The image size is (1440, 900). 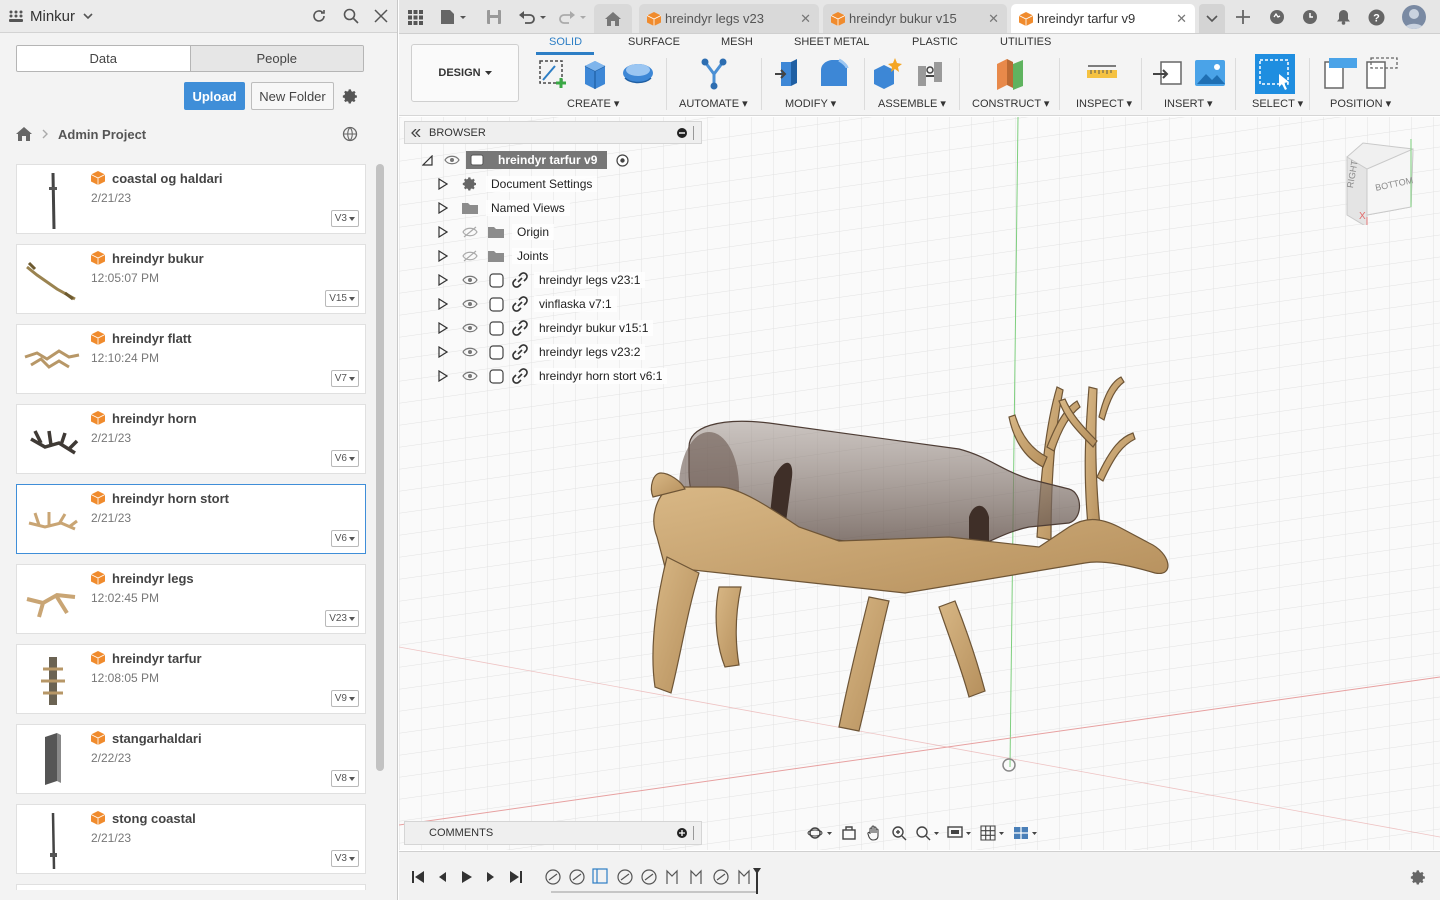 I want to click on doc-tab: hreindyr legs v23 ✕, so click(x=729, y=18).